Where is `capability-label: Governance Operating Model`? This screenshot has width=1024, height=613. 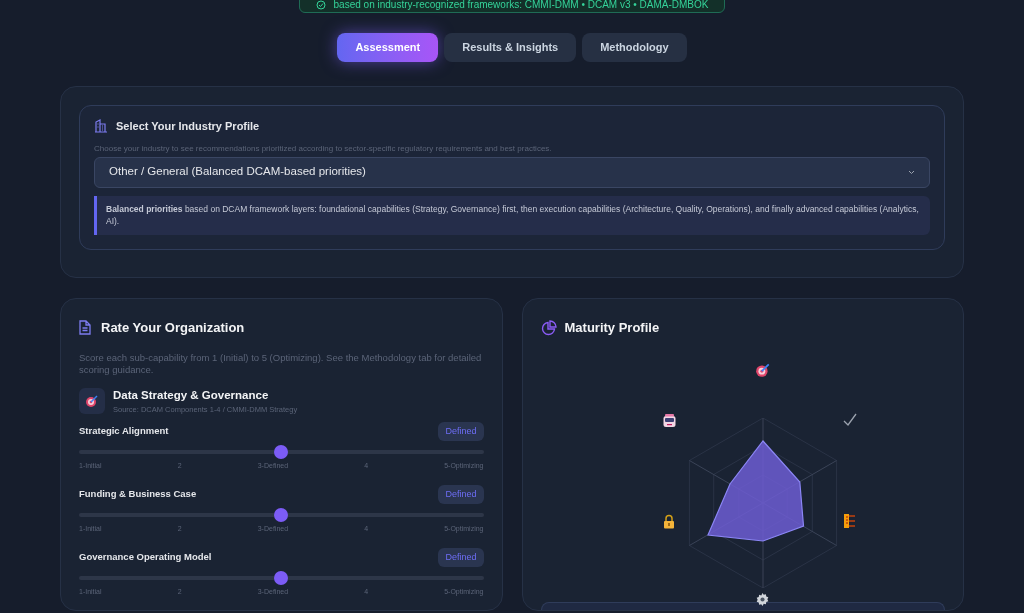 capability-label: Governance Operating Model is located at coordinates (145, 557).